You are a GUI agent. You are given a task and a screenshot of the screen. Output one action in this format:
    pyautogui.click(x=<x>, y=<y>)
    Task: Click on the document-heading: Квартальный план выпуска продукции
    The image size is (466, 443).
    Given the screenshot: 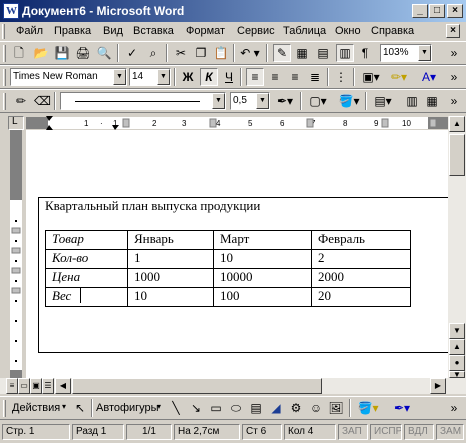 What is the action you would take?
    pyautogui.click(x=152, y=206)
    